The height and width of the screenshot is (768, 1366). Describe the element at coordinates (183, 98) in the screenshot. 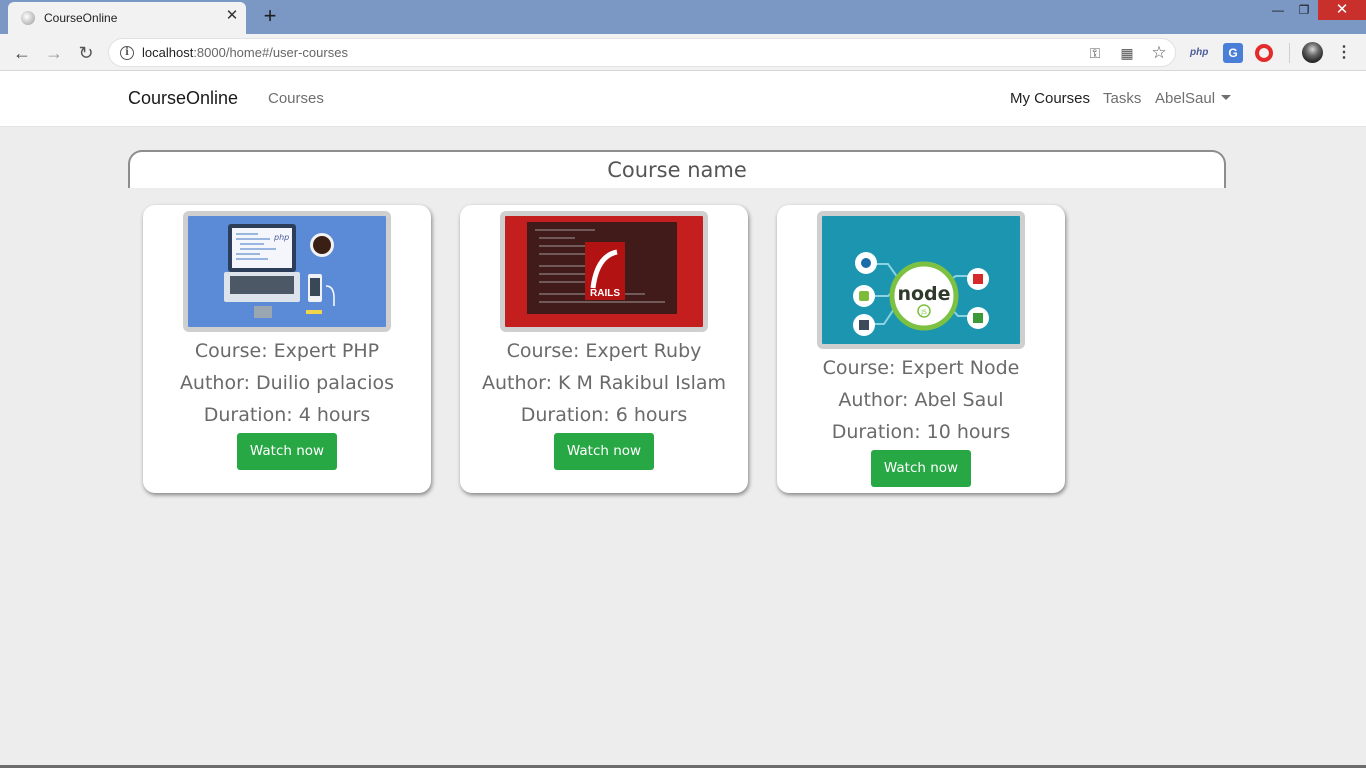

I see `brand-logo: CourseOnline` at that location.